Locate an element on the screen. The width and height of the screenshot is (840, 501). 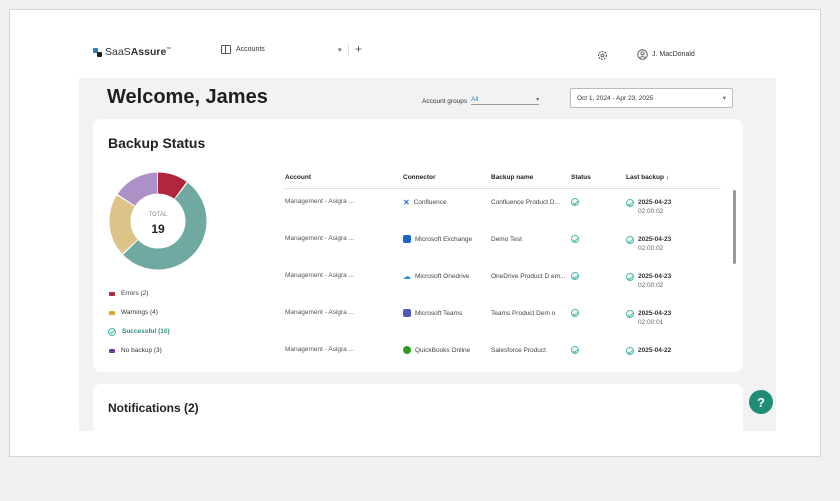
column-header-status: Status is located at coordinates (598, 177).